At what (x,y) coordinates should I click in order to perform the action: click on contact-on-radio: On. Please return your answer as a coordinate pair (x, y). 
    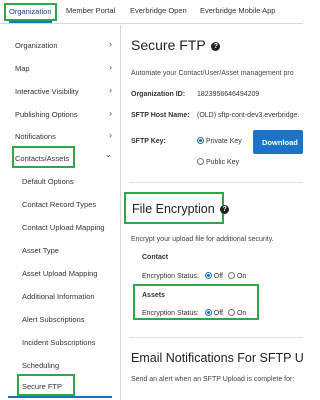
    Looking at the image, I should click on (237, 276).